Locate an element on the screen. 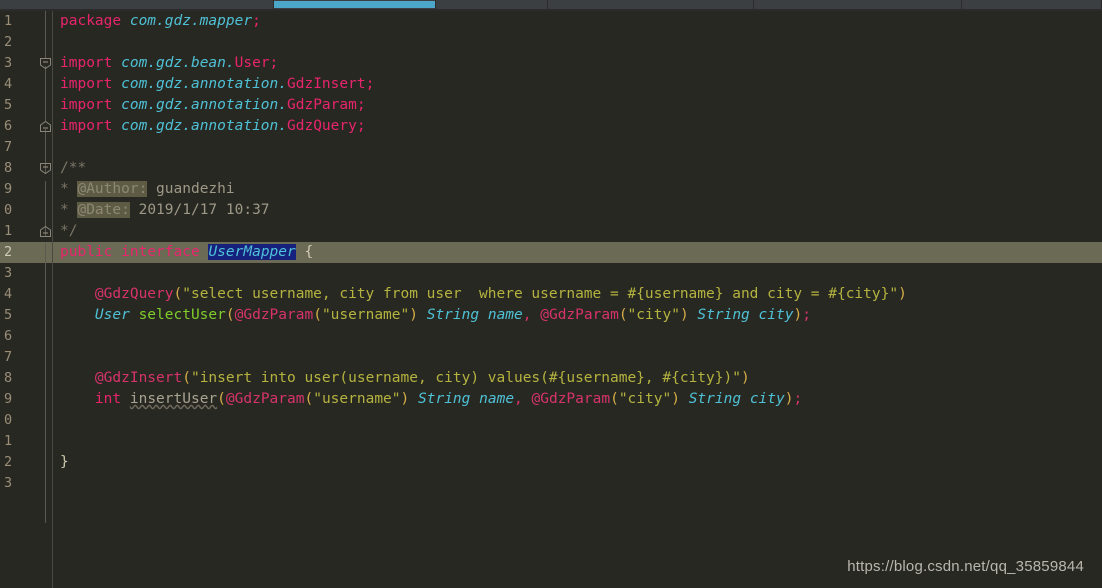  line-number: 7 is located at coordinates (8, 147).